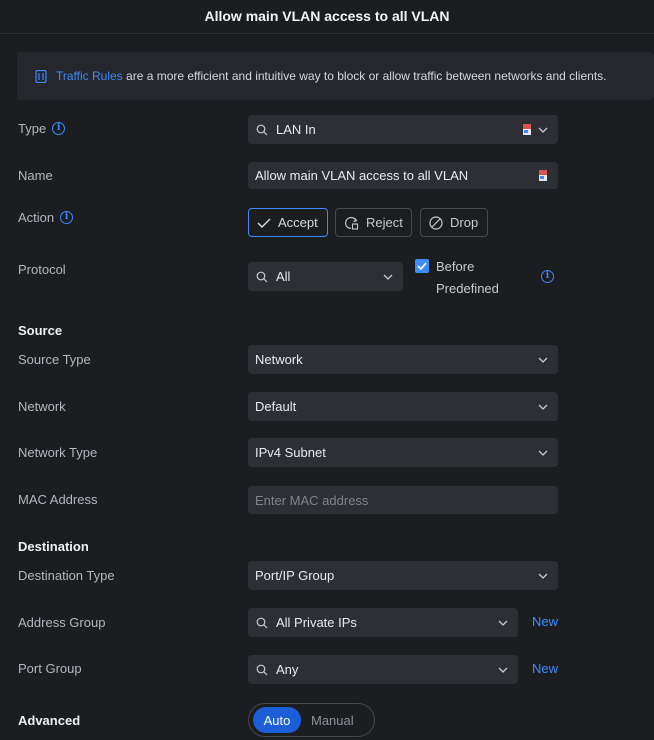  What do you see at coordinates (312, 500) in the screenshot?
I see `mac-address-placeholder: Enter MAC address` at bounding box center [312, 500].